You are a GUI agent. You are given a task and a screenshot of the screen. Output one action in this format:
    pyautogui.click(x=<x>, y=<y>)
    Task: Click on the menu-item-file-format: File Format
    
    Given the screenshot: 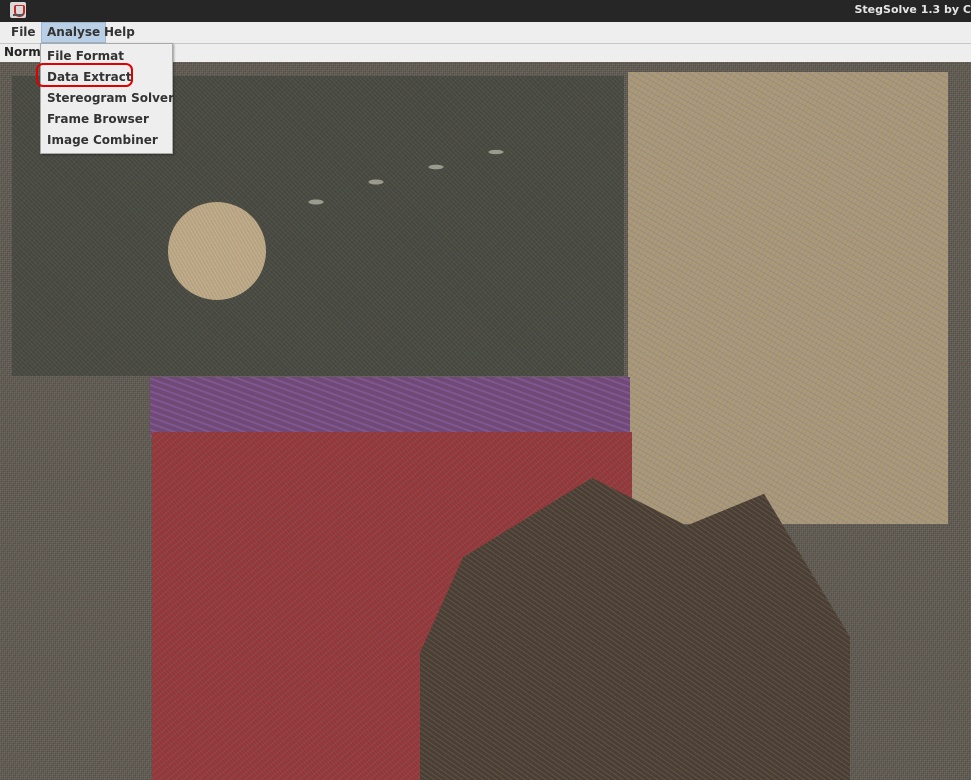 What is the action you would take?
    pyautogui.click(x=85, y=56)
    